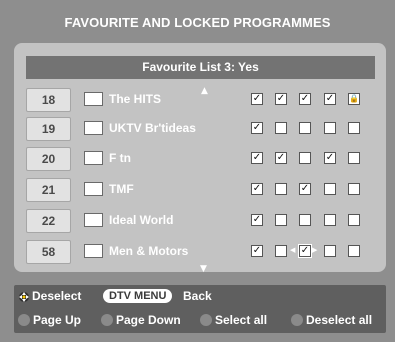 The width and height of the screenshot is (395, 342). What do you see at coordinates (24, 296) in the screenshot?
I see `navigation-dpad-icon` at bounding box center [24, 296].